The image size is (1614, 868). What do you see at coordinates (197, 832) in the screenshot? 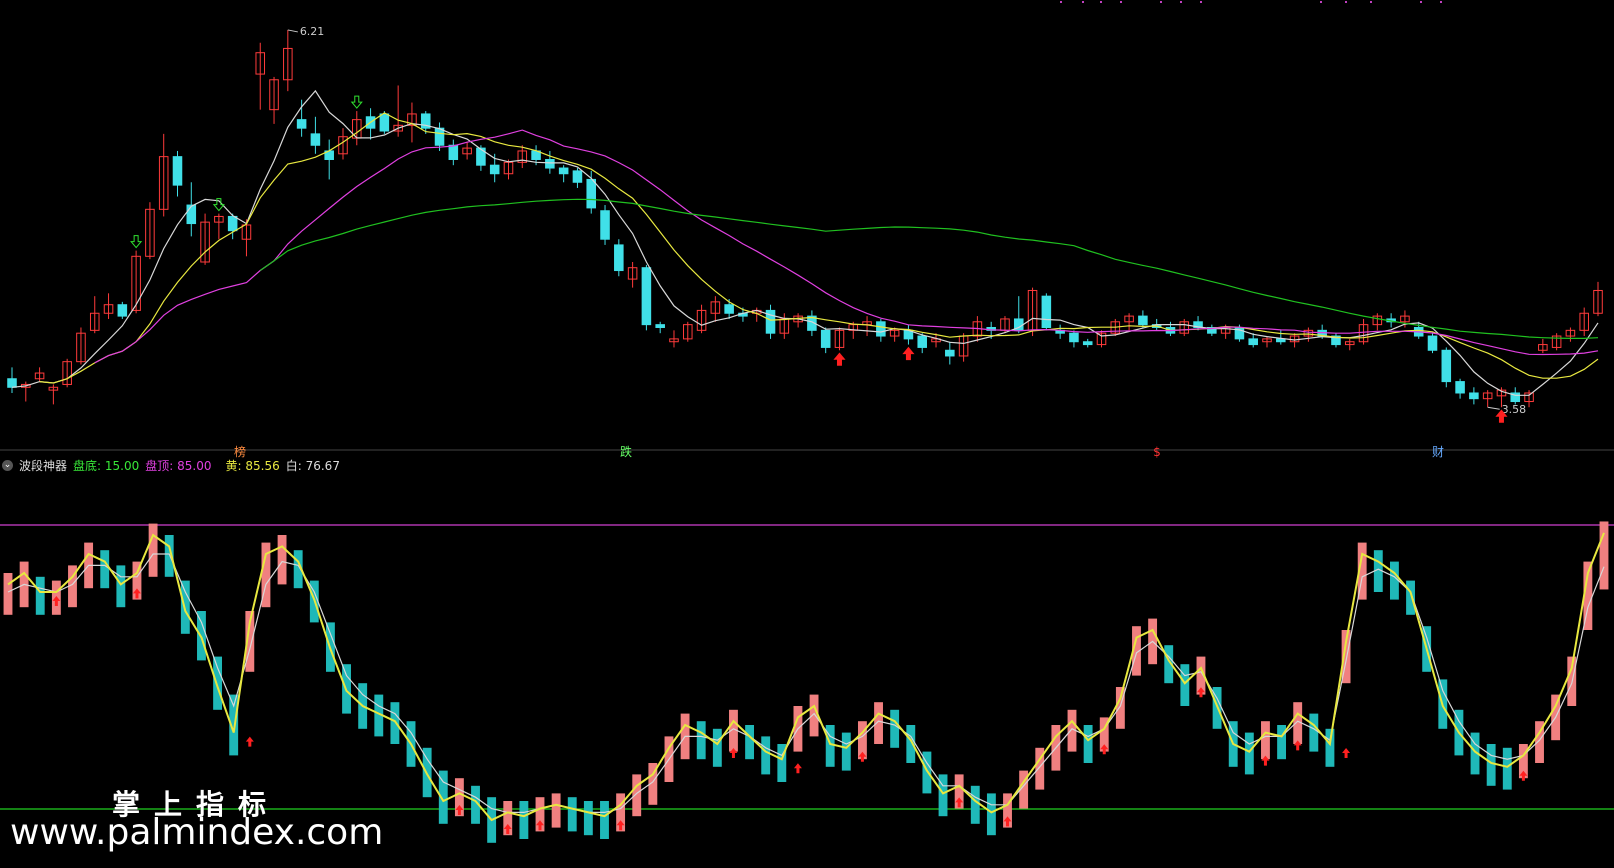
I see `watermark-url: www.palmindex.com` at bounding box center [197, 832].